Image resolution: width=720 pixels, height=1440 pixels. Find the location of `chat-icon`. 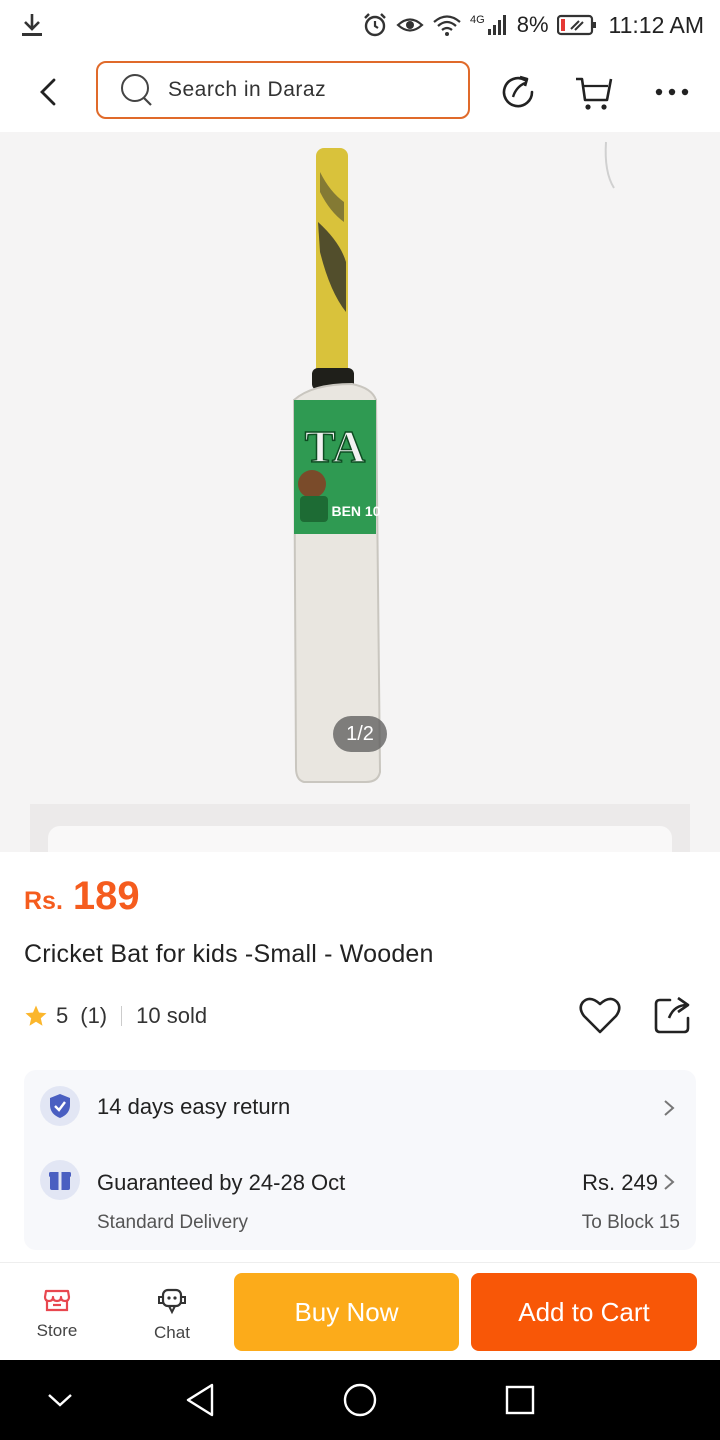

chat-icon is located at coordinates (172, 1301).